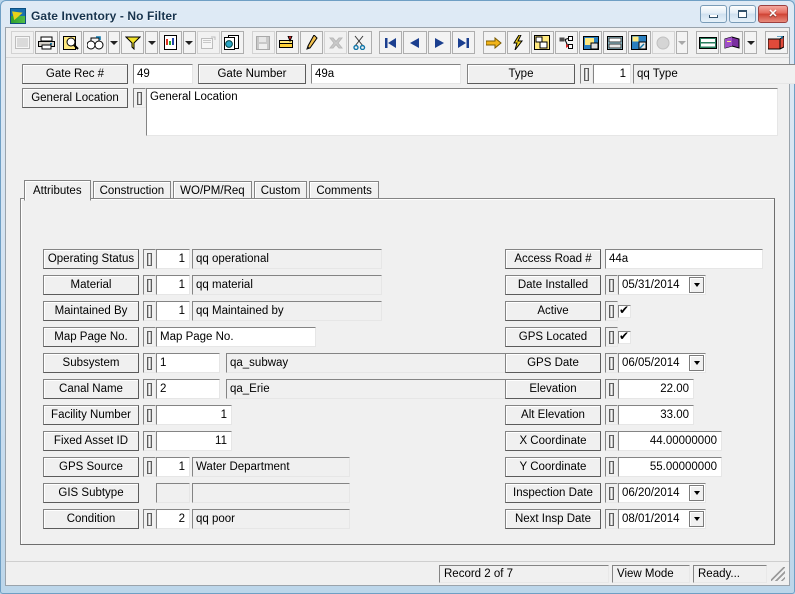 The height and width of the screenshot is (594, 795). I want to click on tab-comments: Comments, so click(344, 190).